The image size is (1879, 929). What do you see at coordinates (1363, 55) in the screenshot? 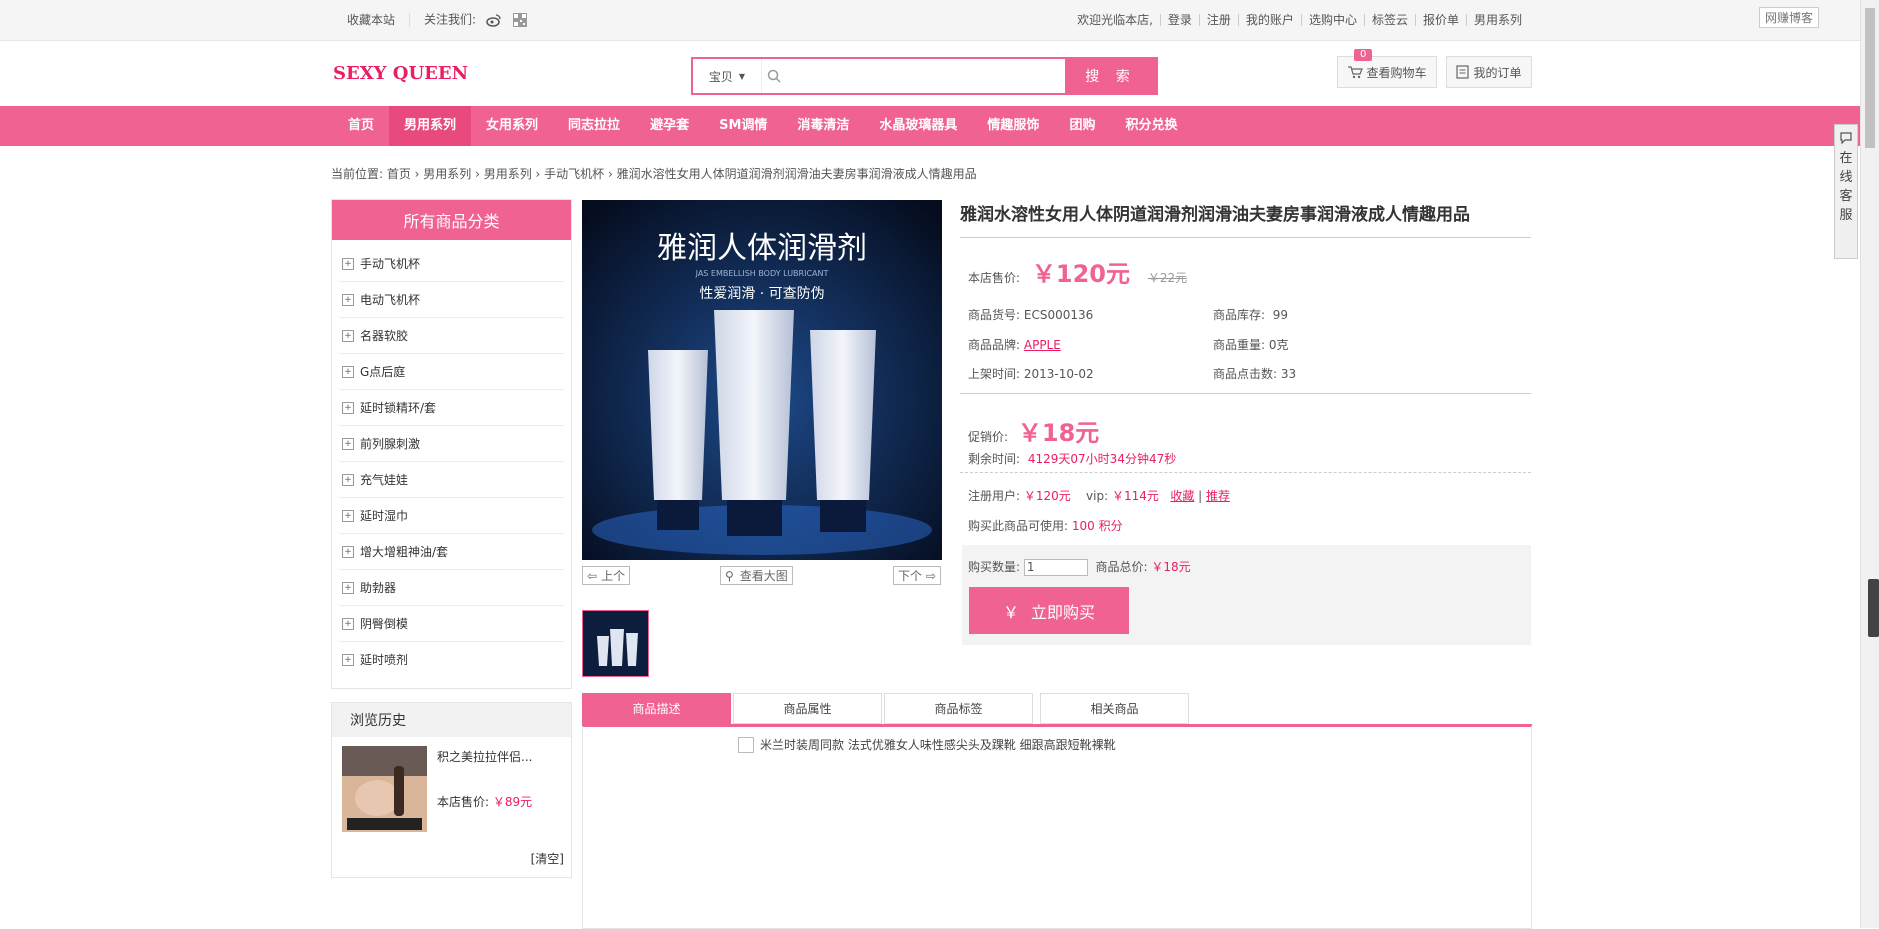
I see `cart-count-badge: 0` at bounding box center [1363, 55].